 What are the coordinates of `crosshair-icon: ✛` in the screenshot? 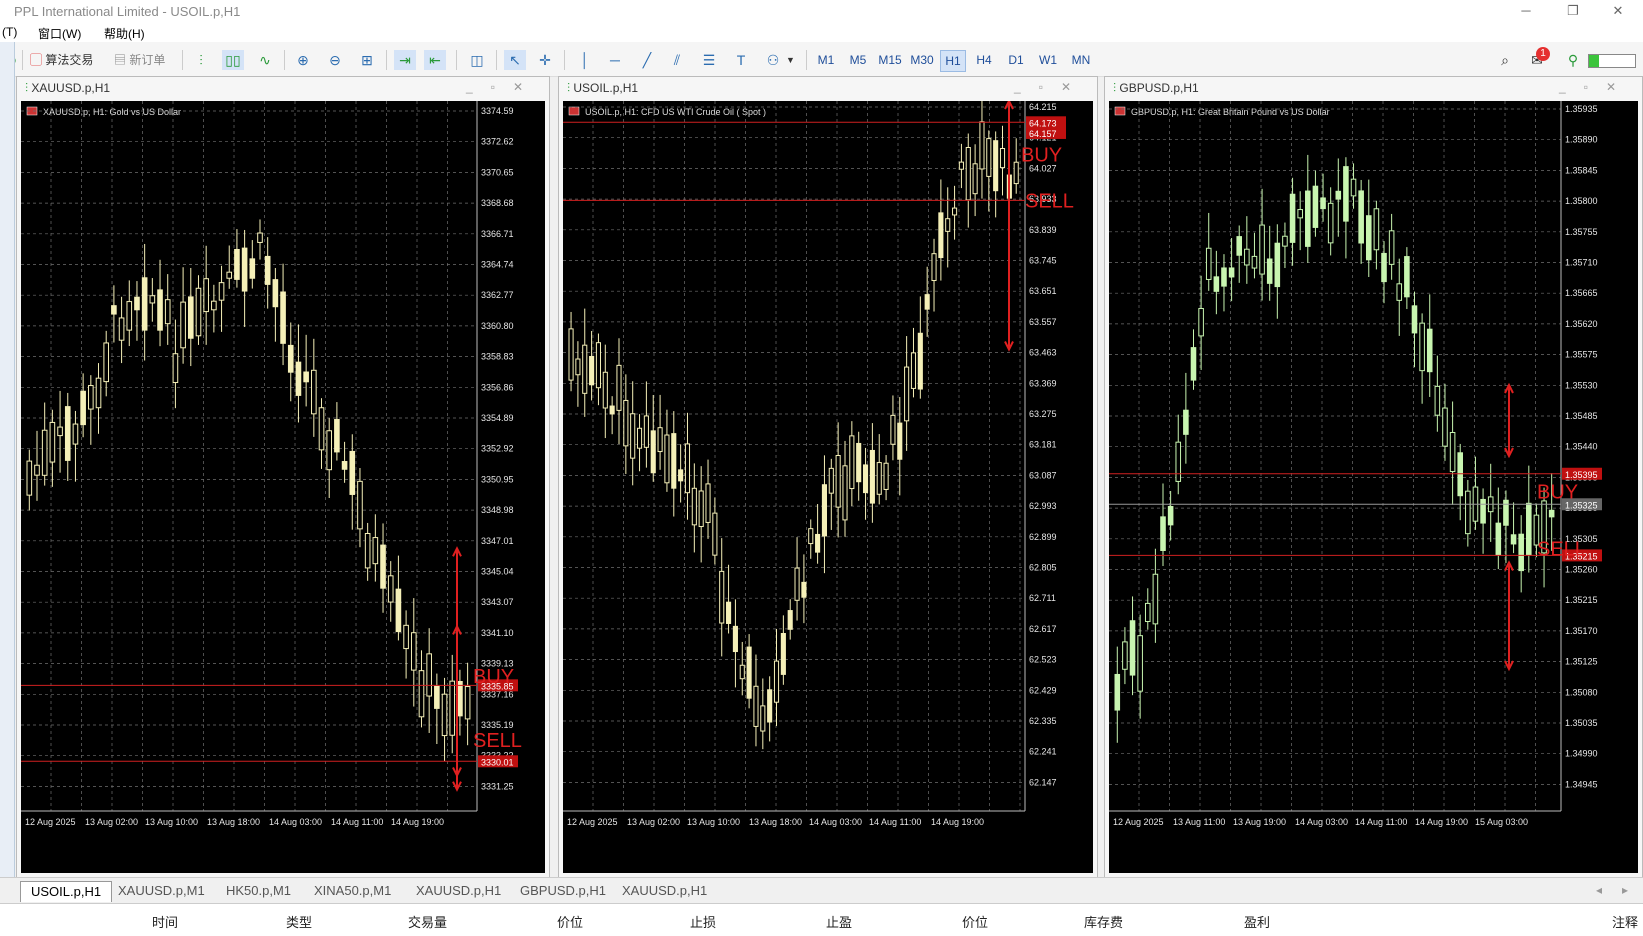 It's located at (545, 60).